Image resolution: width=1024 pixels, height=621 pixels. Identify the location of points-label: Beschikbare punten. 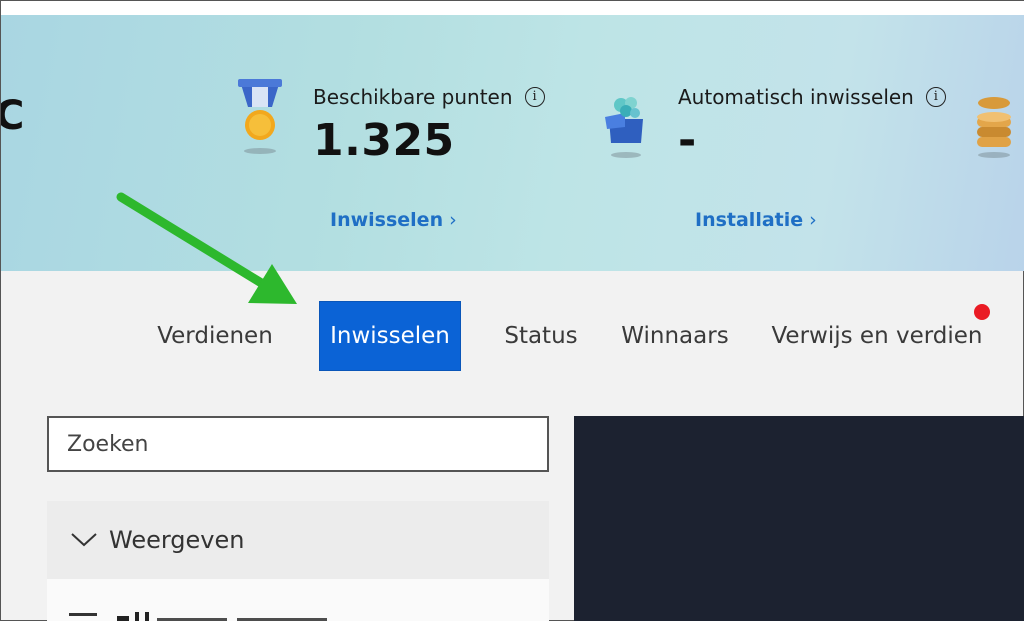
(413, 97).